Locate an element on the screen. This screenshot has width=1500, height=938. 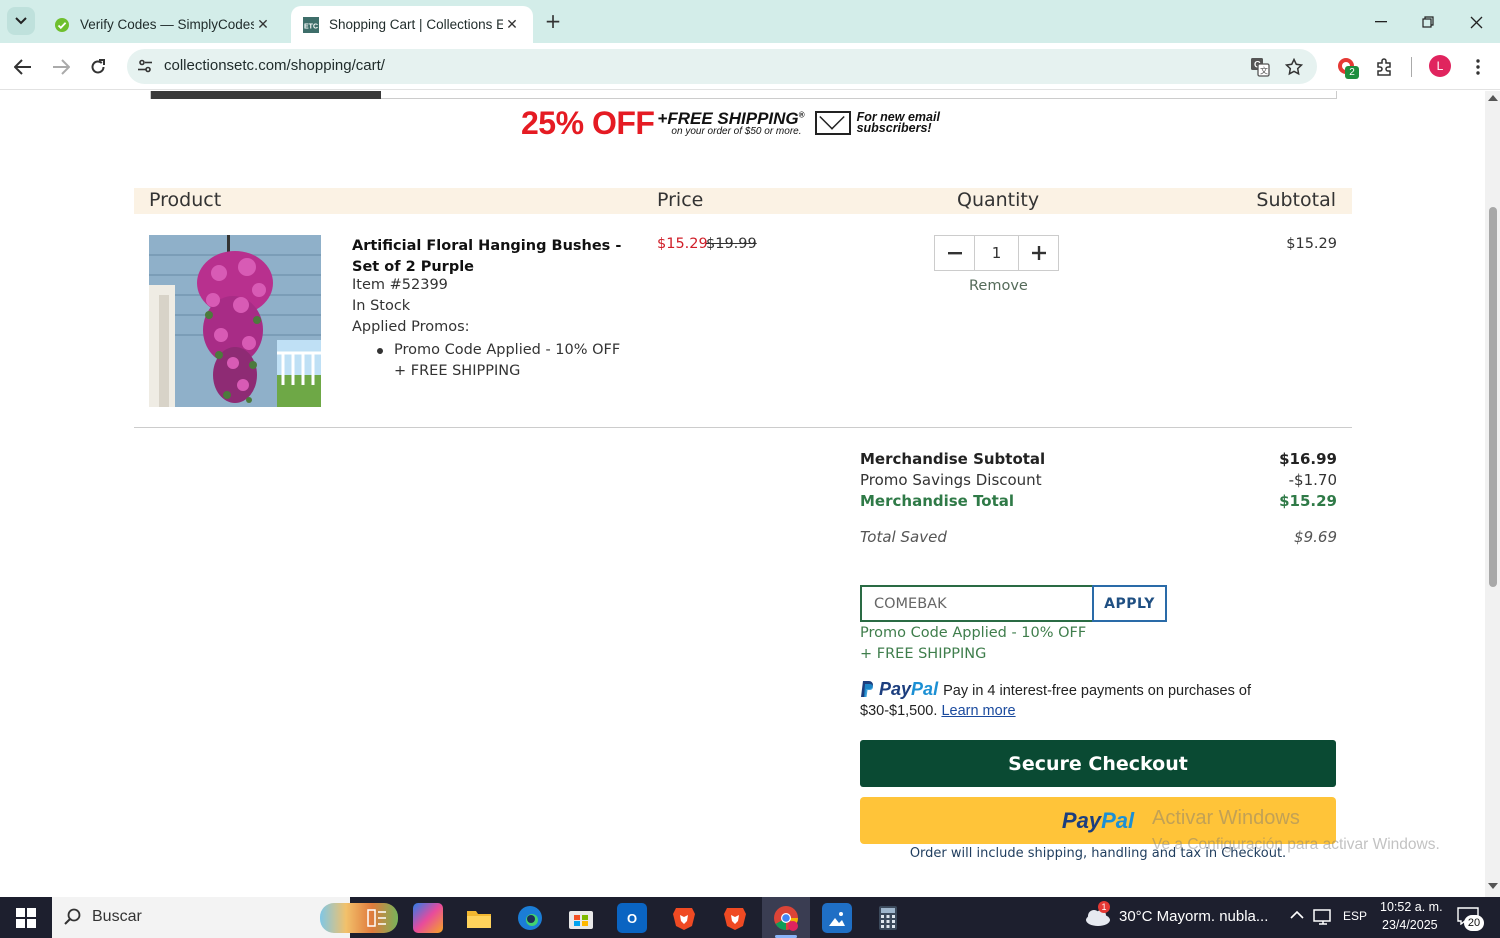
simplycodes-favicon-icon is located at coordinates (62, 25).